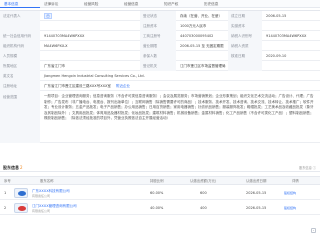 Image resolution: width=320 pixels, height=240 pixels. Describe the element at coordinates (20, 117) in the screenshot. I see `scope-label: 经营范围` at that location.